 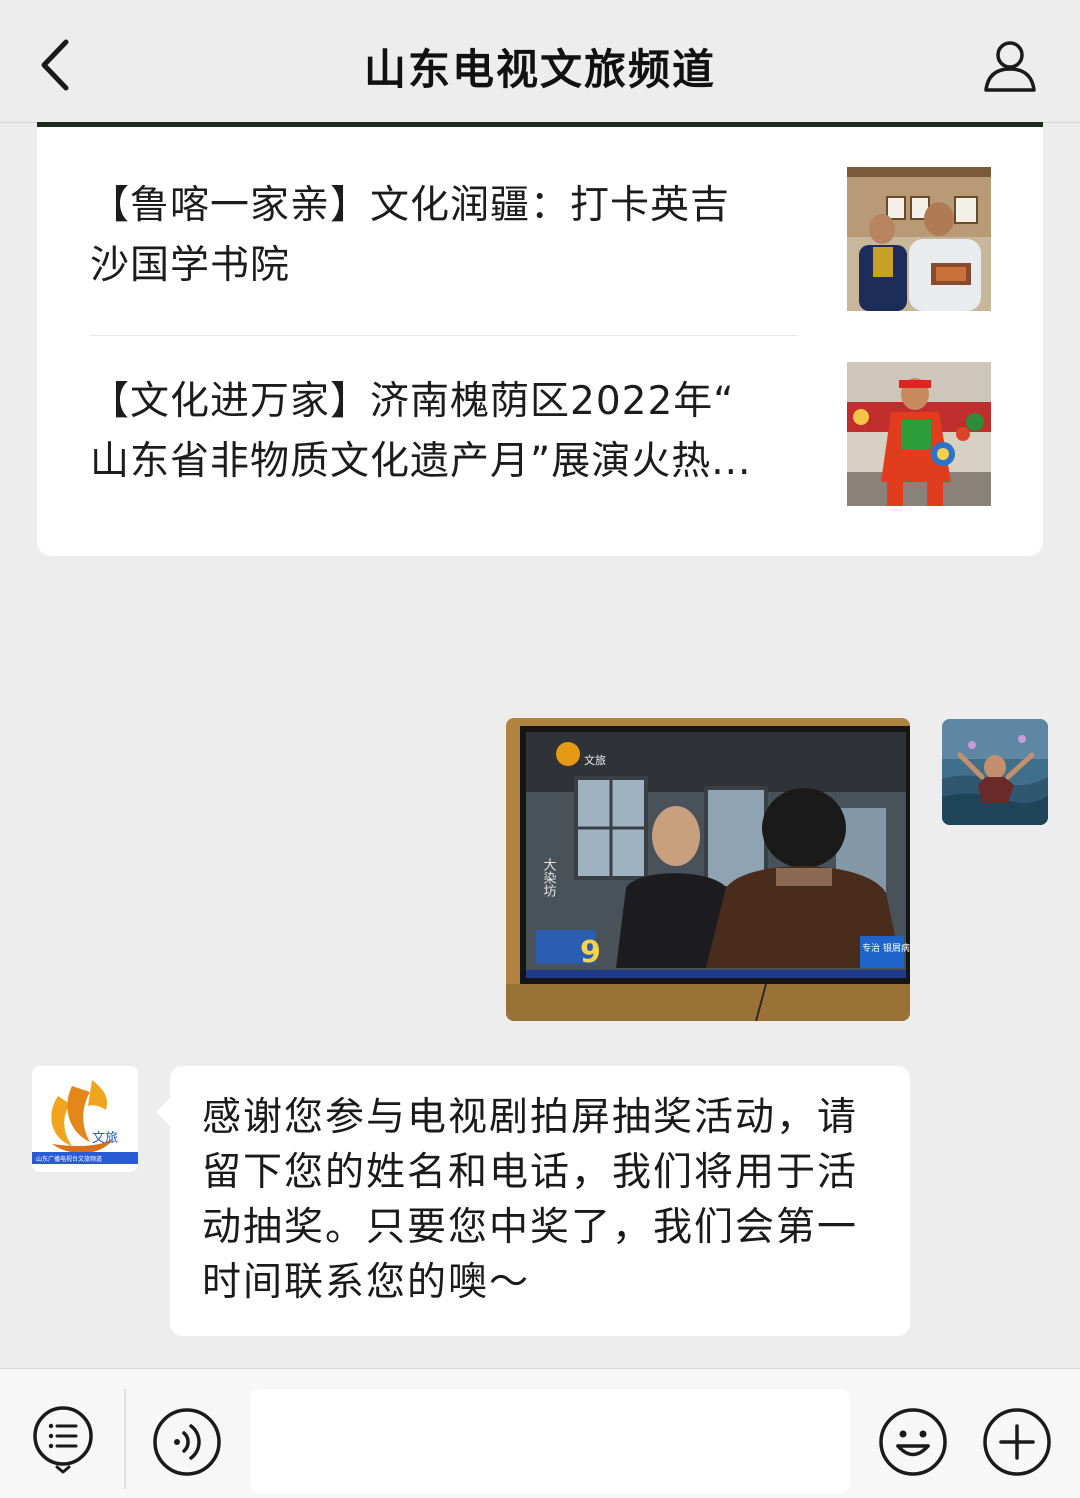 I want to click on channel-logo-text: 文旅, so click(x=105, y=1138).